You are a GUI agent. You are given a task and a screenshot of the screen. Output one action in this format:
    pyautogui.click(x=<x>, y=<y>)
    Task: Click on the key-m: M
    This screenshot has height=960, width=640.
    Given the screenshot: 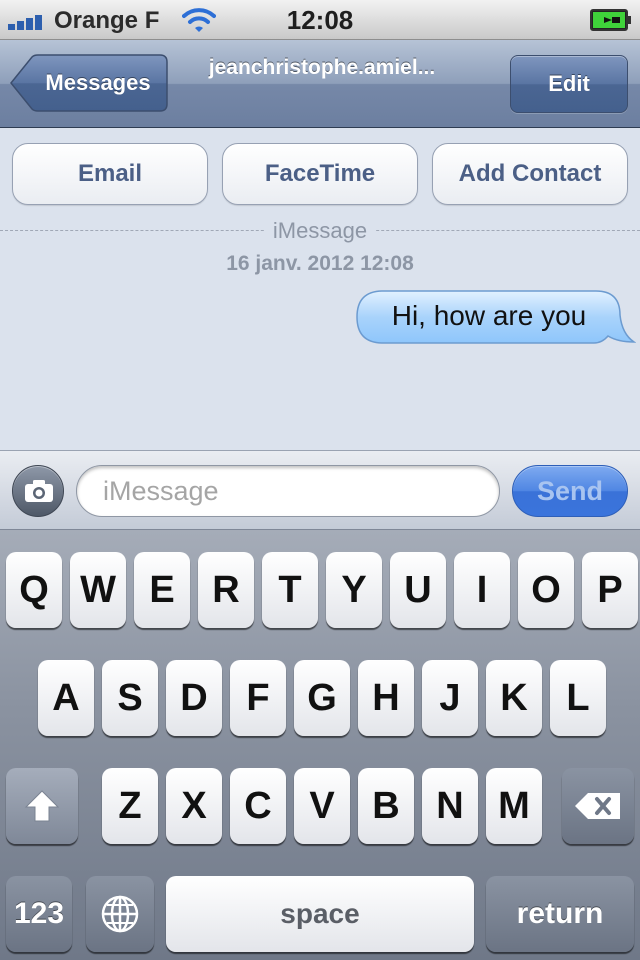 What is the action you would take?
    pyautogui.click(x=514, y=806)
    